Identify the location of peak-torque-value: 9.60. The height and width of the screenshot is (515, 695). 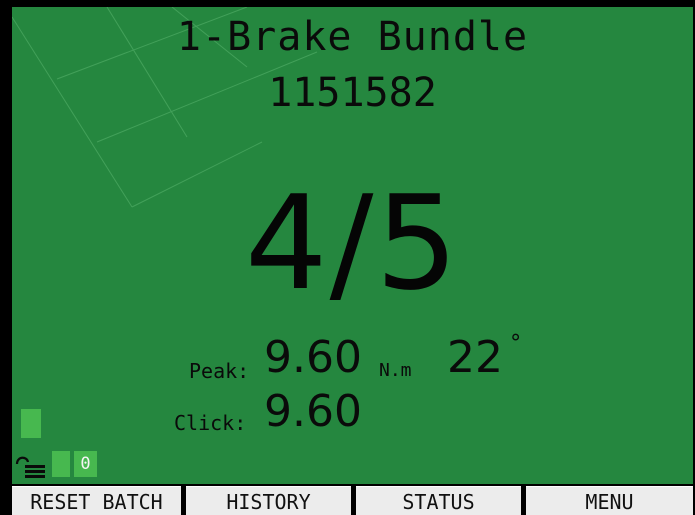
(313, 357).